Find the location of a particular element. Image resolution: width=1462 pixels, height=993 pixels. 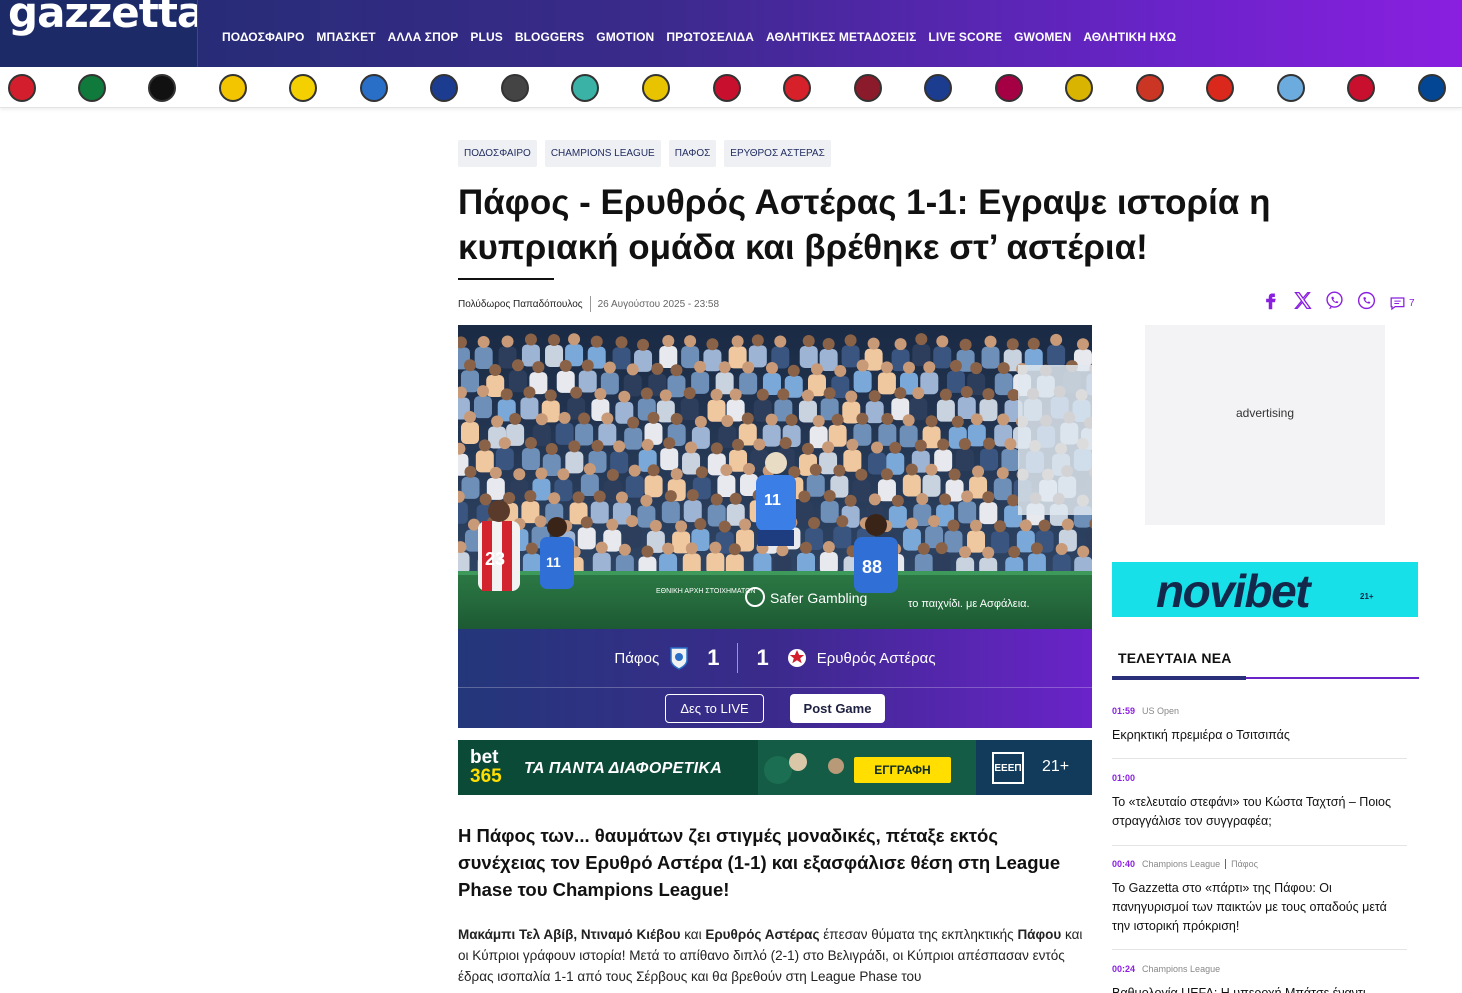

nav-item-2: ΑΛΛΑ ΣΠΟΡ is located at coordinates (423, 37).